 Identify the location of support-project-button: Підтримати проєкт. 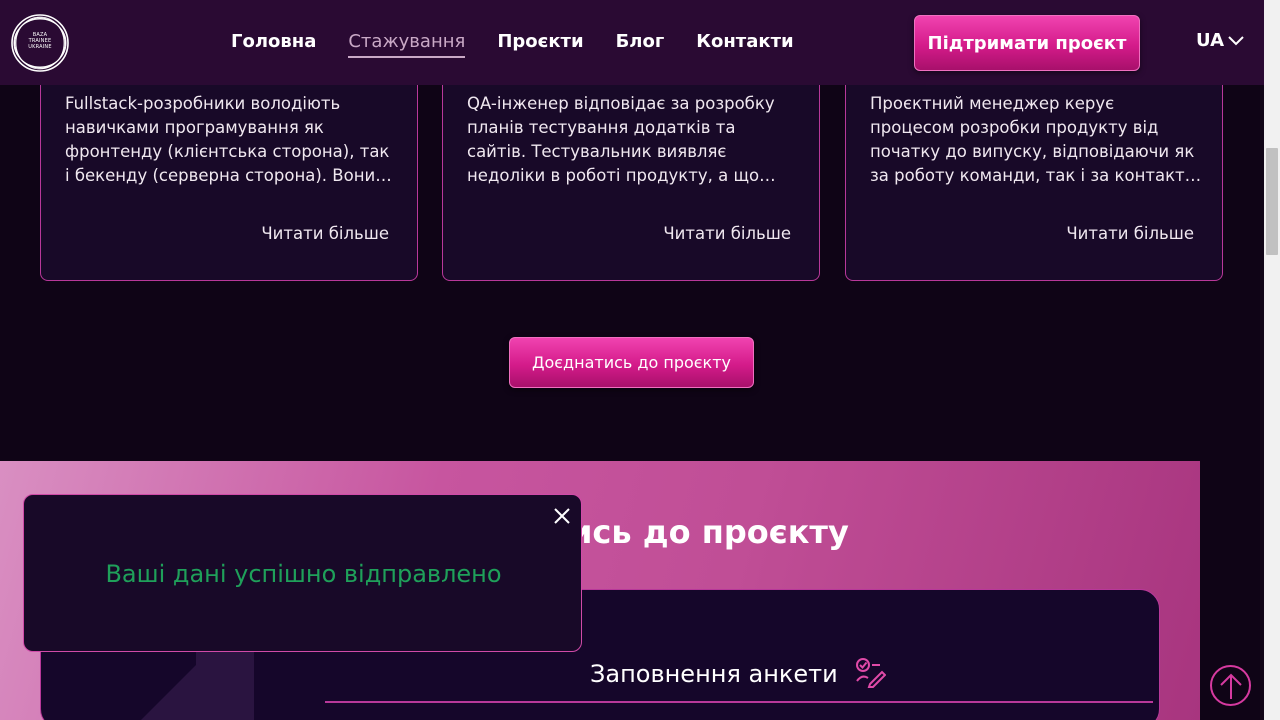
(1027, 43).